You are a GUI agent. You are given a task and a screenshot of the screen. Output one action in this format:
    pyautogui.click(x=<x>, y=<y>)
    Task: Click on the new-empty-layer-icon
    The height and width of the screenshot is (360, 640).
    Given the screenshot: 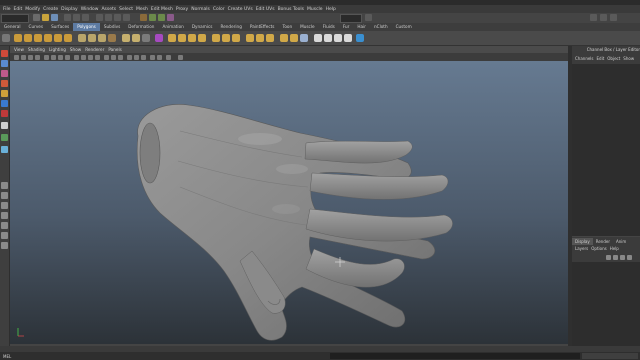 What is the action you would take?
    pyautogui.click(x=622, y=257)
    